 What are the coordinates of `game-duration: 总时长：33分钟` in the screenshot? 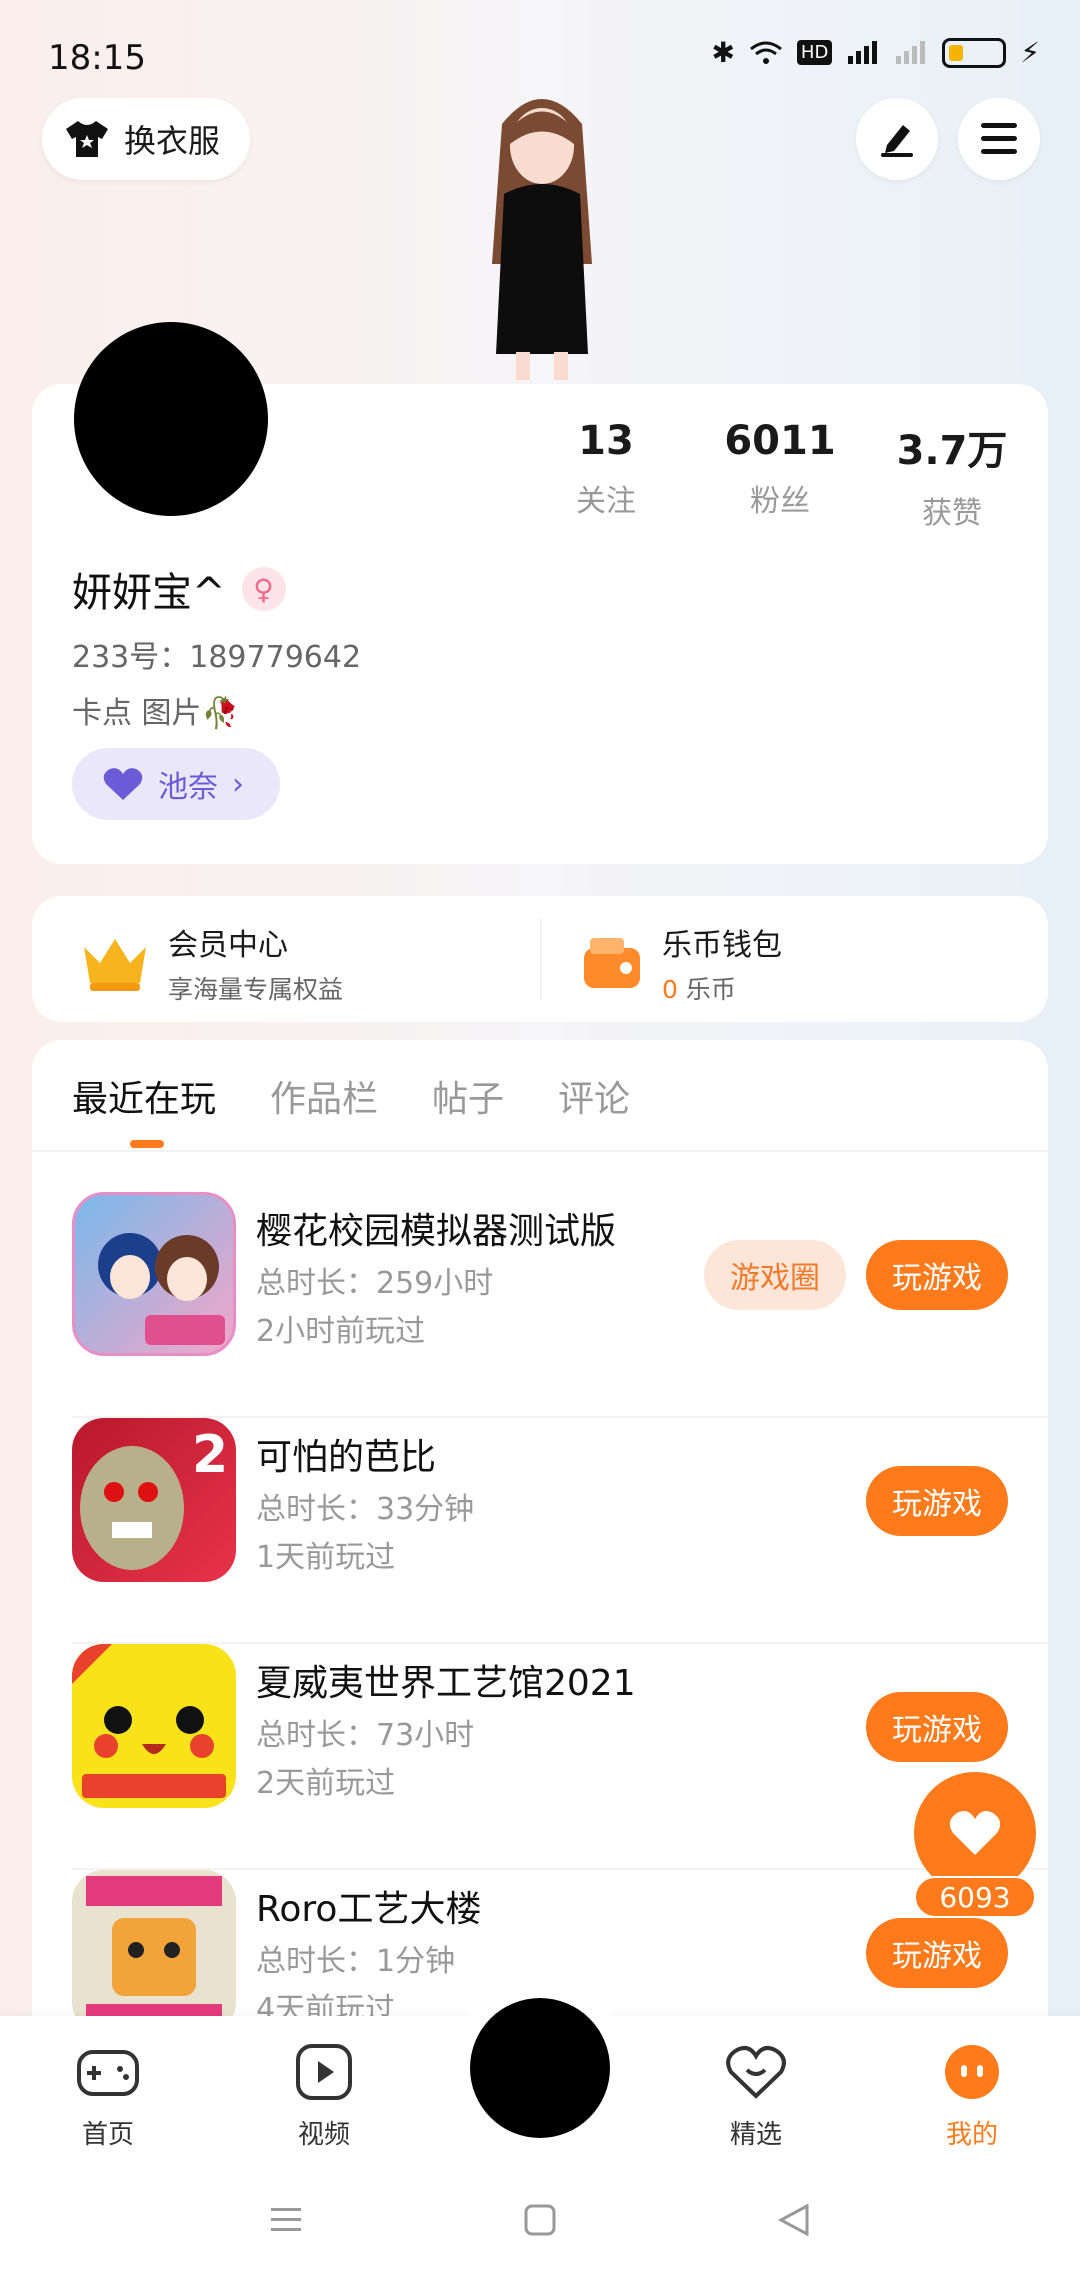 It's located at (365, 1509).